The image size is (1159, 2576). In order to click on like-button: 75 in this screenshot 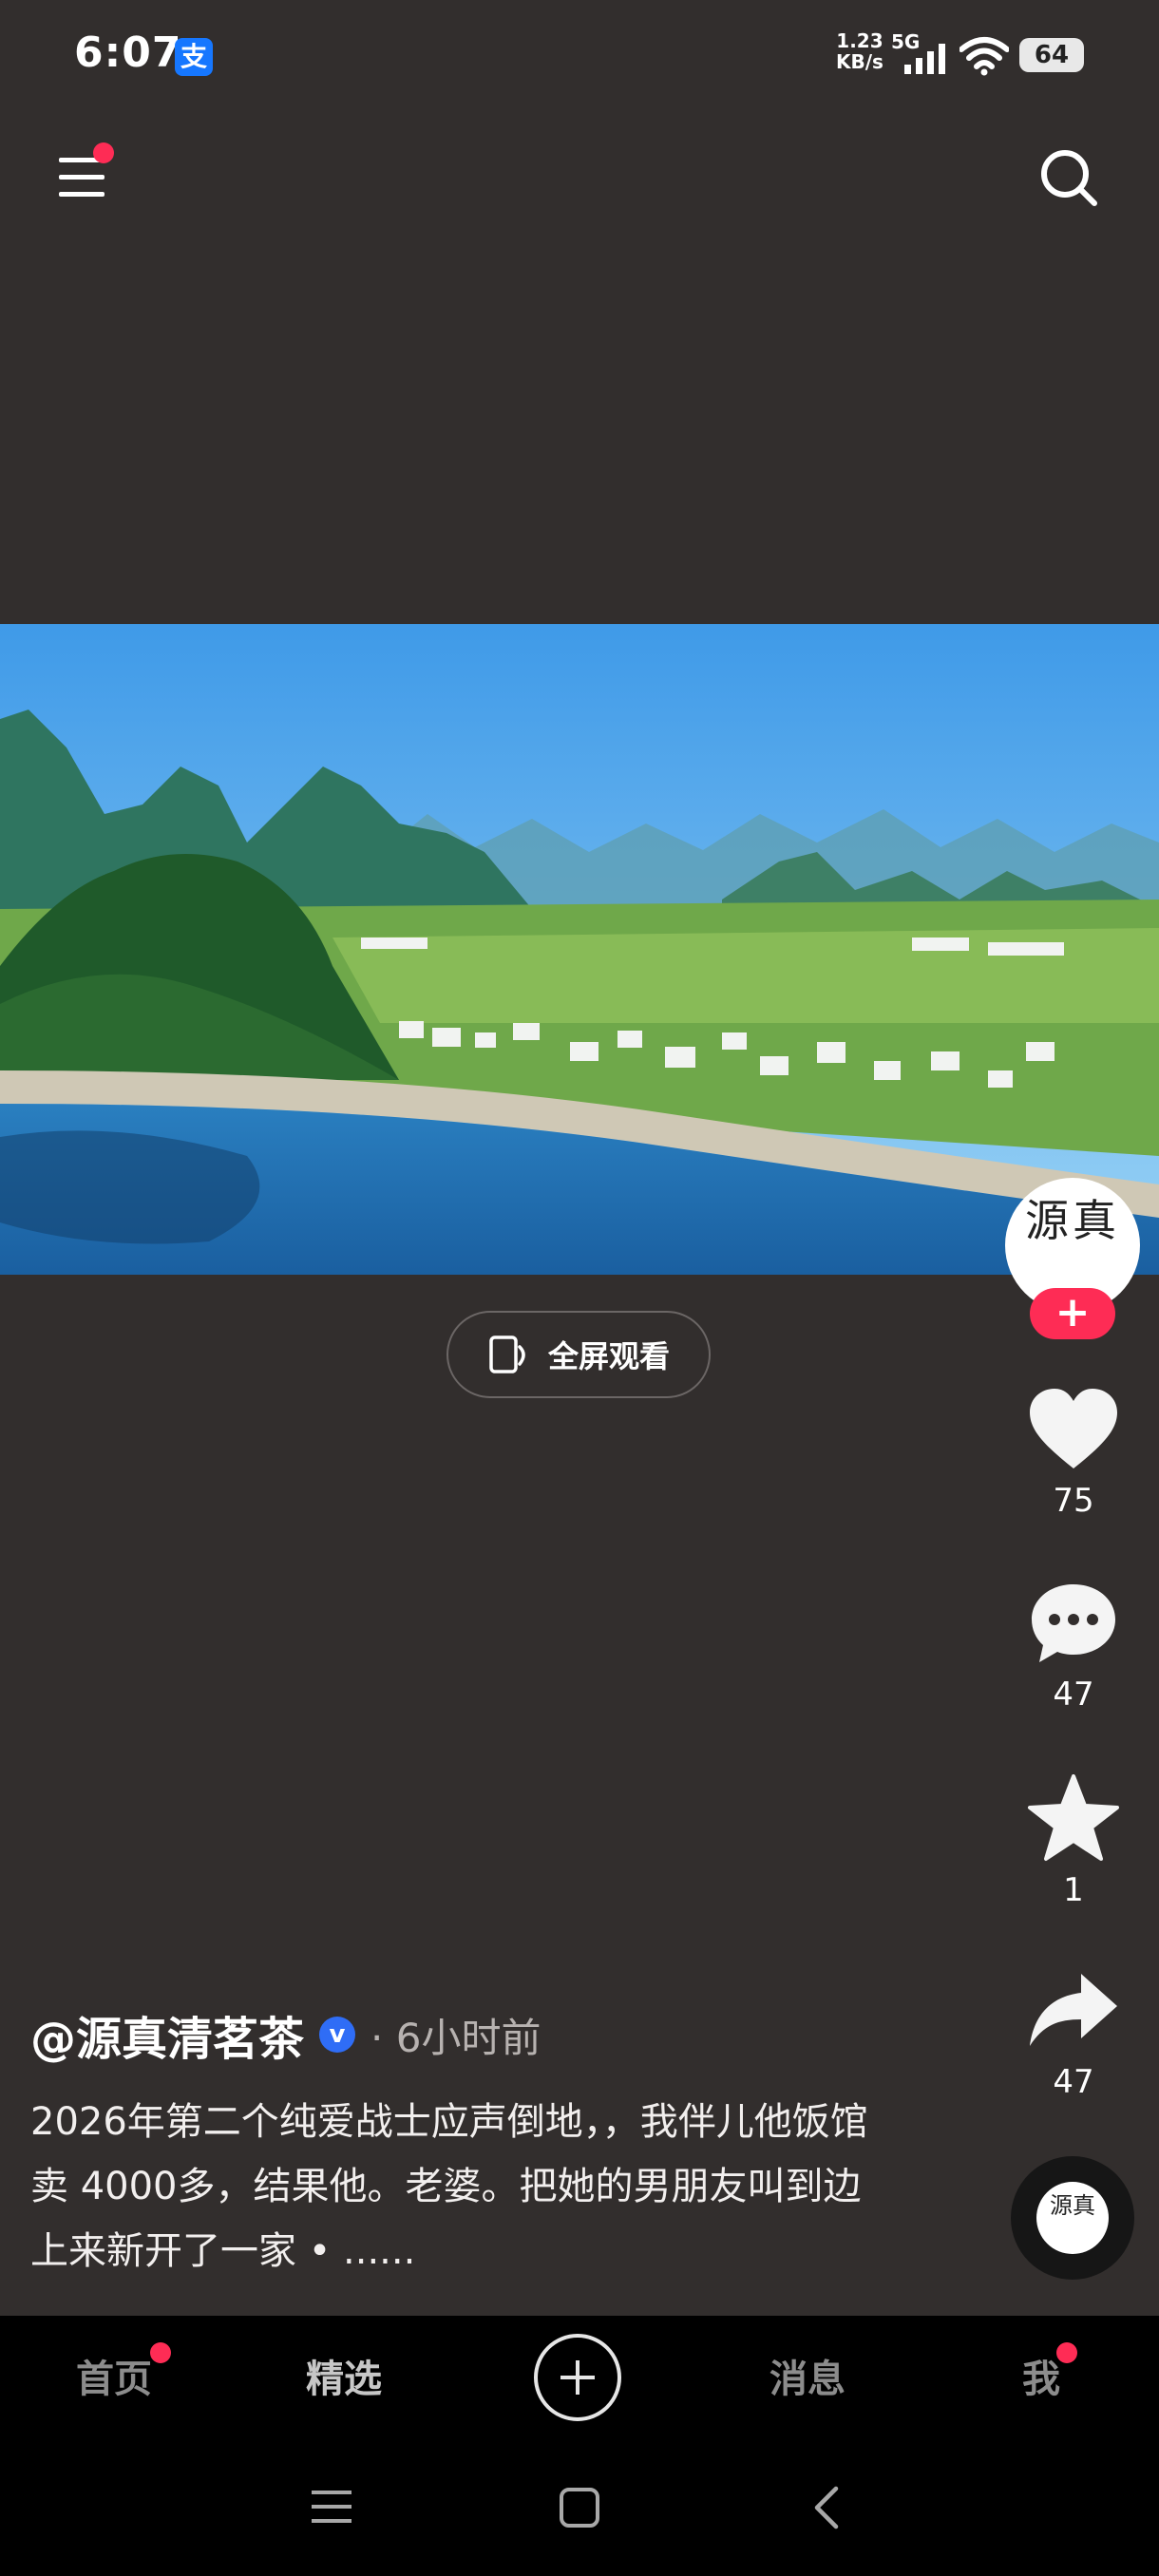, I will do `click(1073, 1453)`.